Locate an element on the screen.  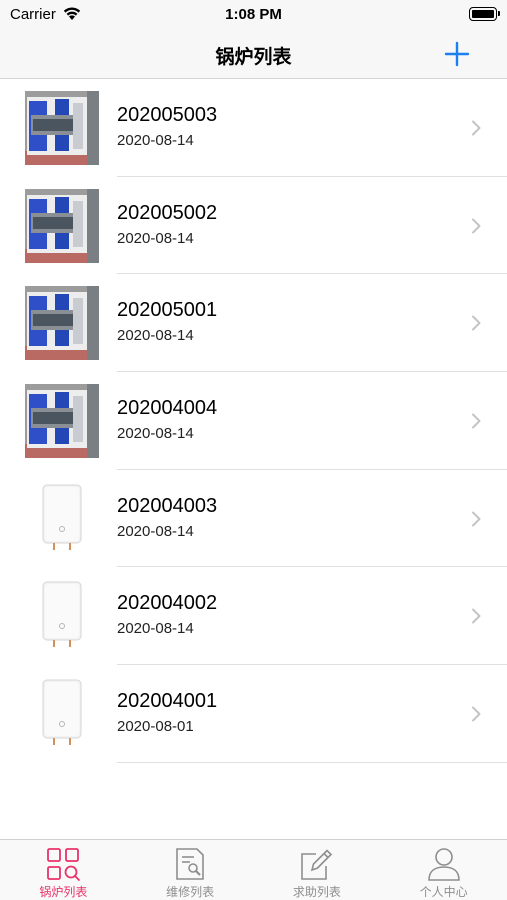
tab-profile: 个人中心 is located at coordinates (443, 870).